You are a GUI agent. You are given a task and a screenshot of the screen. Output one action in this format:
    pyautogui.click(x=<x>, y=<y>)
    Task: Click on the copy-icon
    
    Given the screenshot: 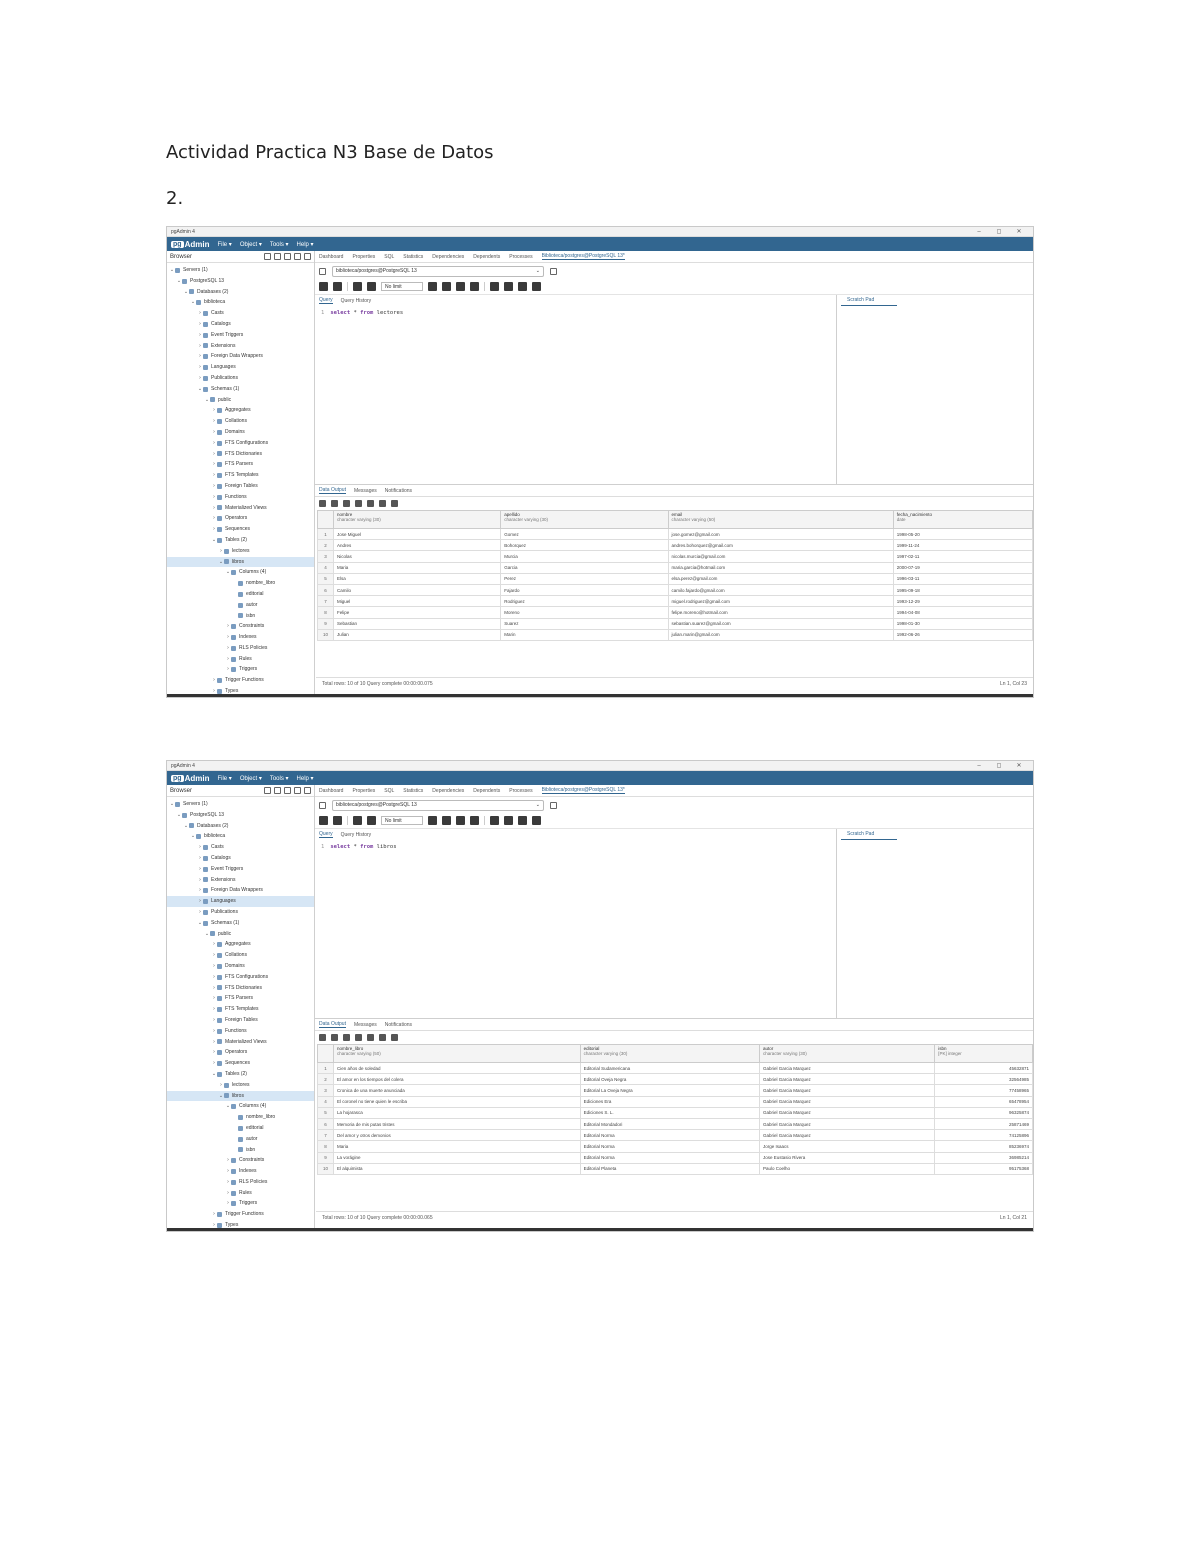 What is the action you would take?
    pyautogui.click(x=334, y=503)
    